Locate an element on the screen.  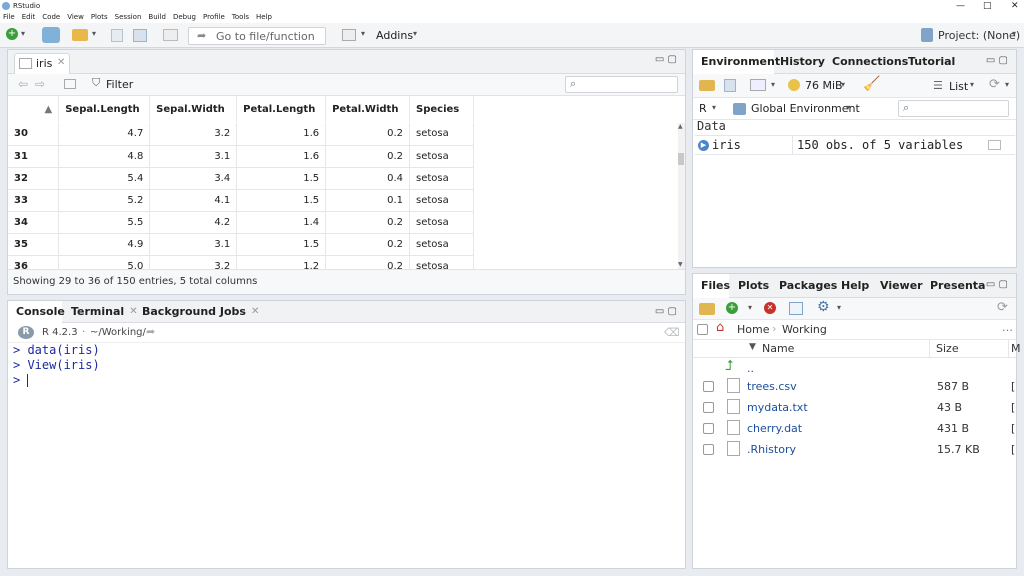
save-all-icon is located at coordinates (140, 35).